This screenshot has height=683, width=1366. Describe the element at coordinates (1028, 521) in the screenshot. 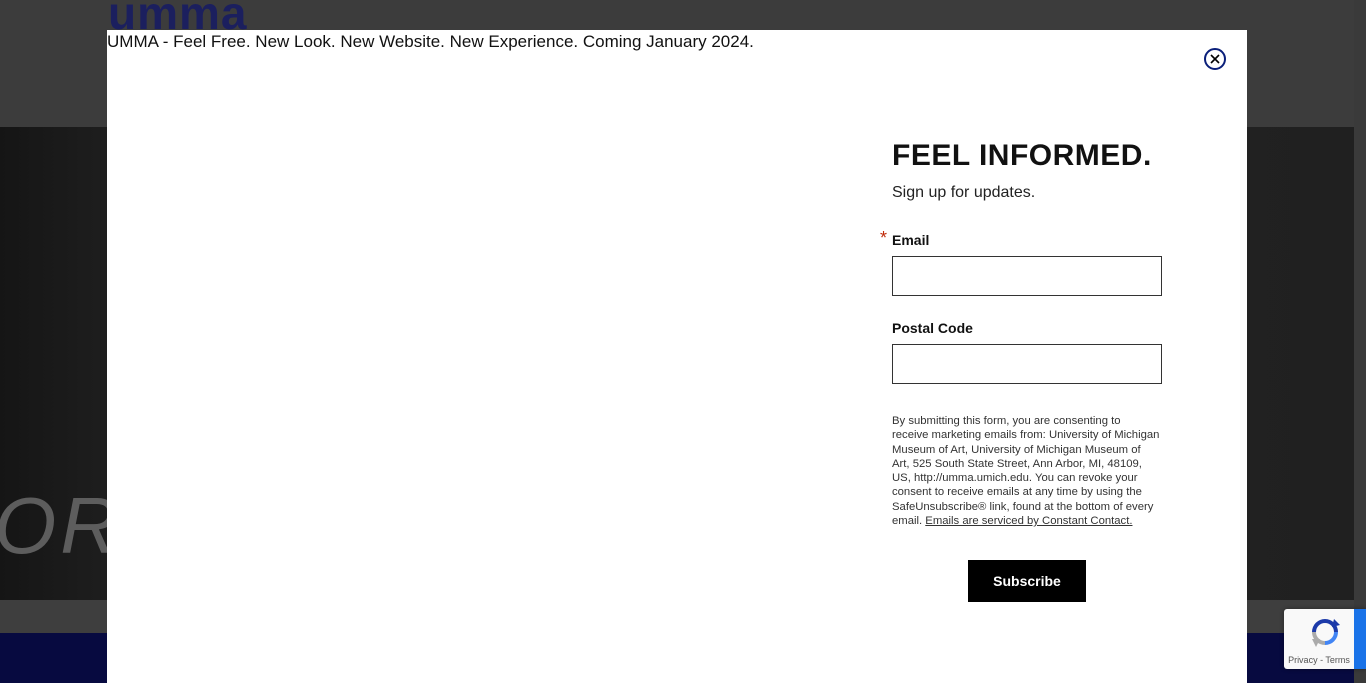

I see `constant-contact-link: Emails are serviced by Constant Contact.` at that location.